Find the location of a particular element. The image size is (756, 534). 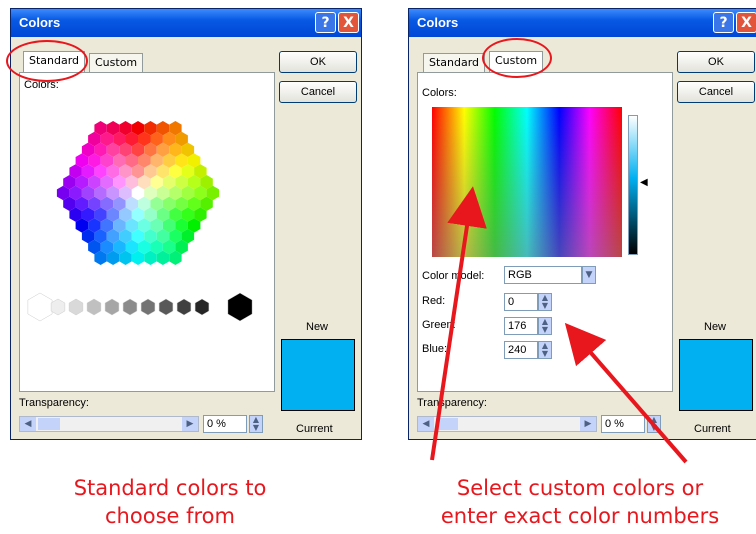

left-caption: Standard colors to choose from is located at coordinates (170, 502).